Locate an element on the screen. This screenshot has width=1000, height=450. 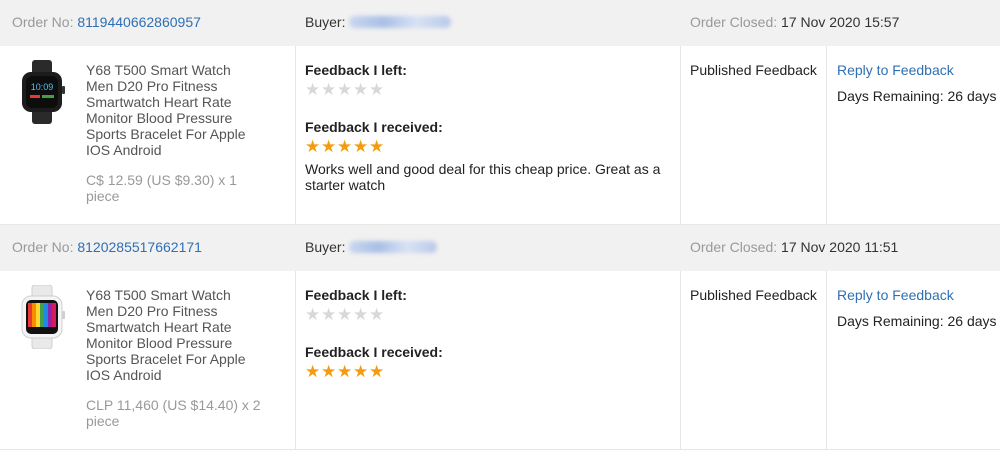
order-closed-date: 17 Nov 2020 15:57 is located at coordinates (840, 22).